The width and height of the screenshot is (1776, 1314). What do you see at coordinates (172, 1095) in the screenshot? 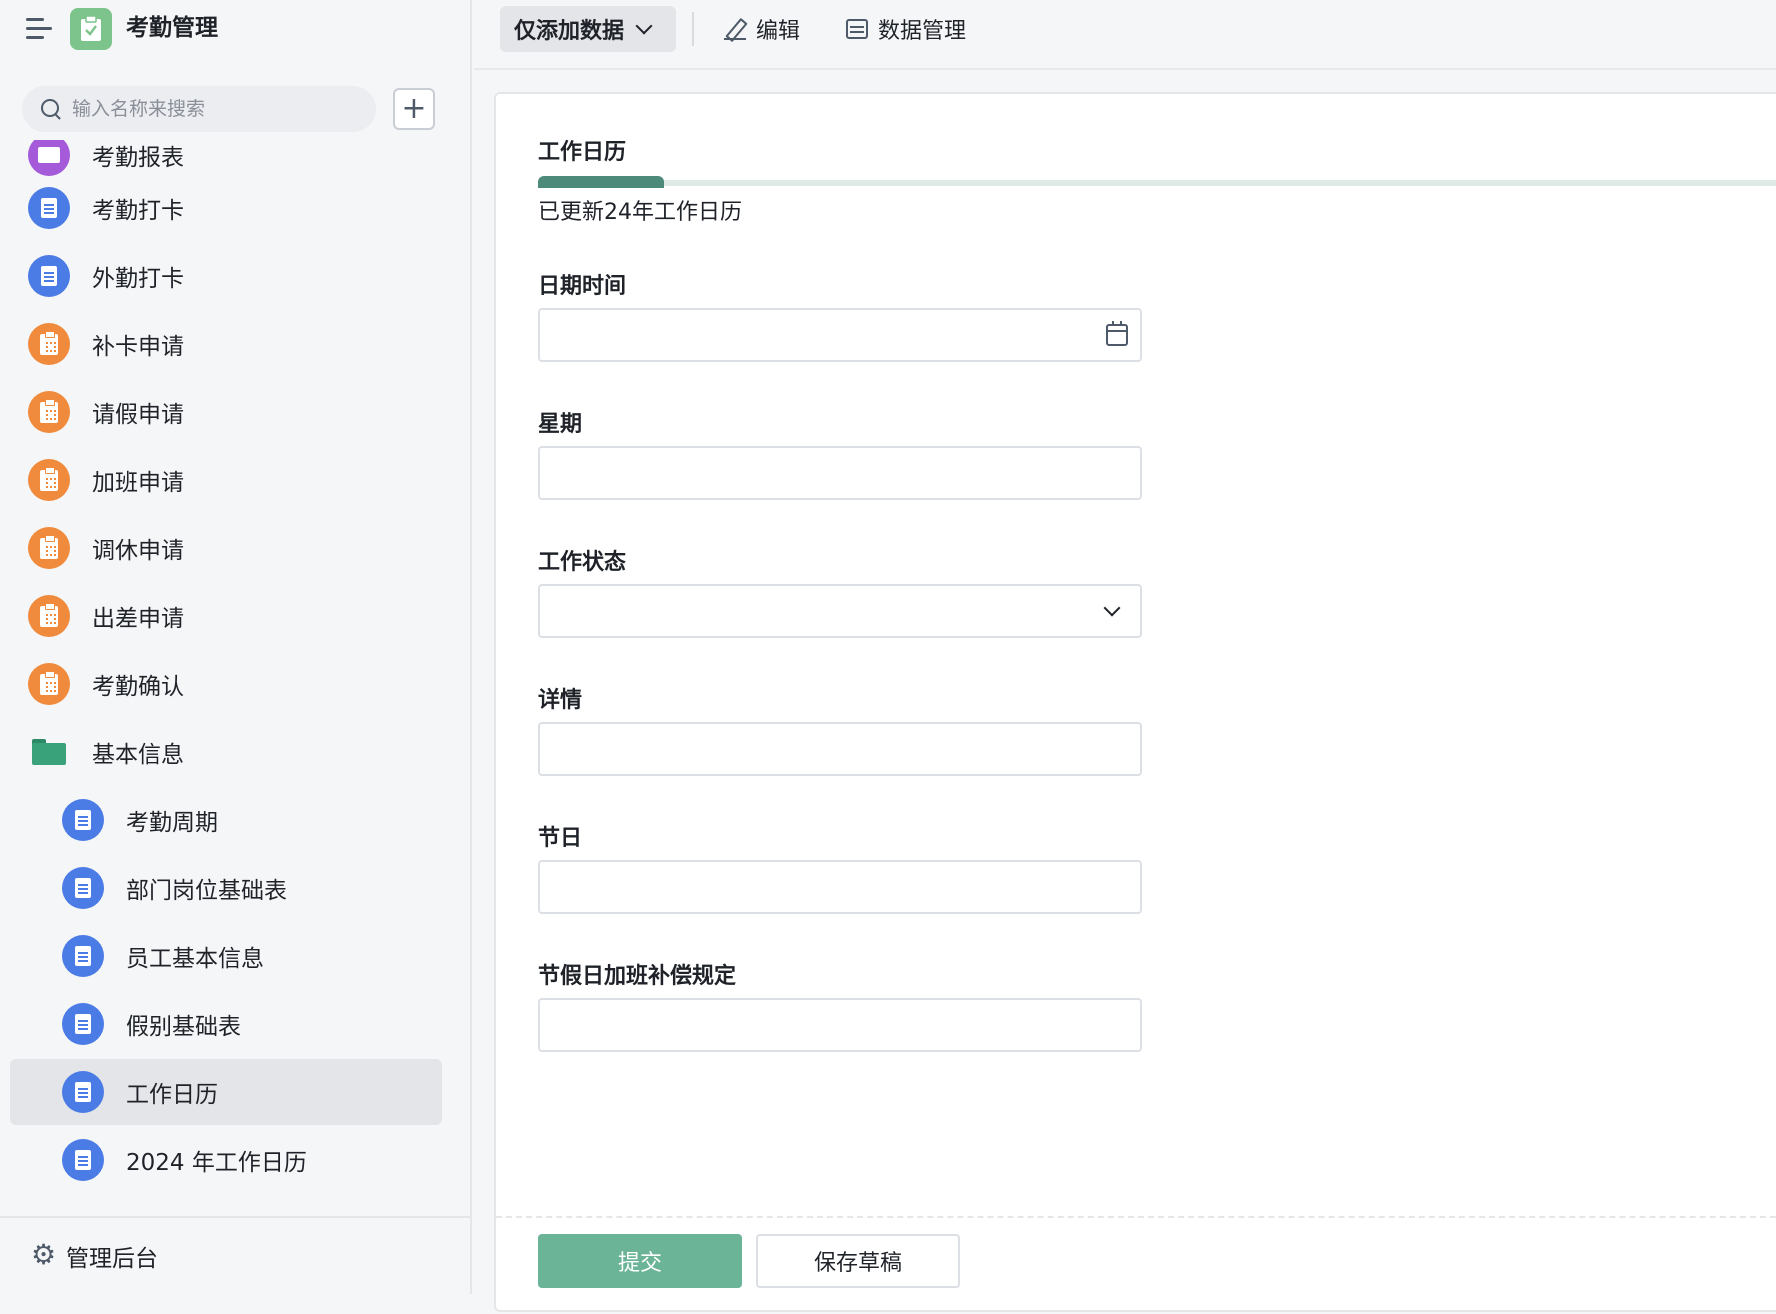
I see `sidebar-item-label: 工作日历` at bounding box center [172, 1095].